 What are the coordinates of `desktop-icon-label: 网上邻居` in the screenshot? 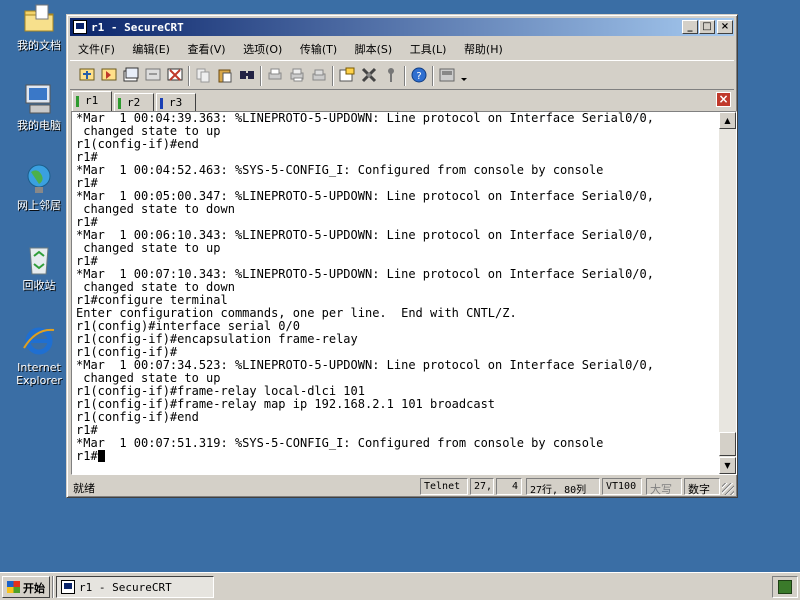 It's located at (39, 205).